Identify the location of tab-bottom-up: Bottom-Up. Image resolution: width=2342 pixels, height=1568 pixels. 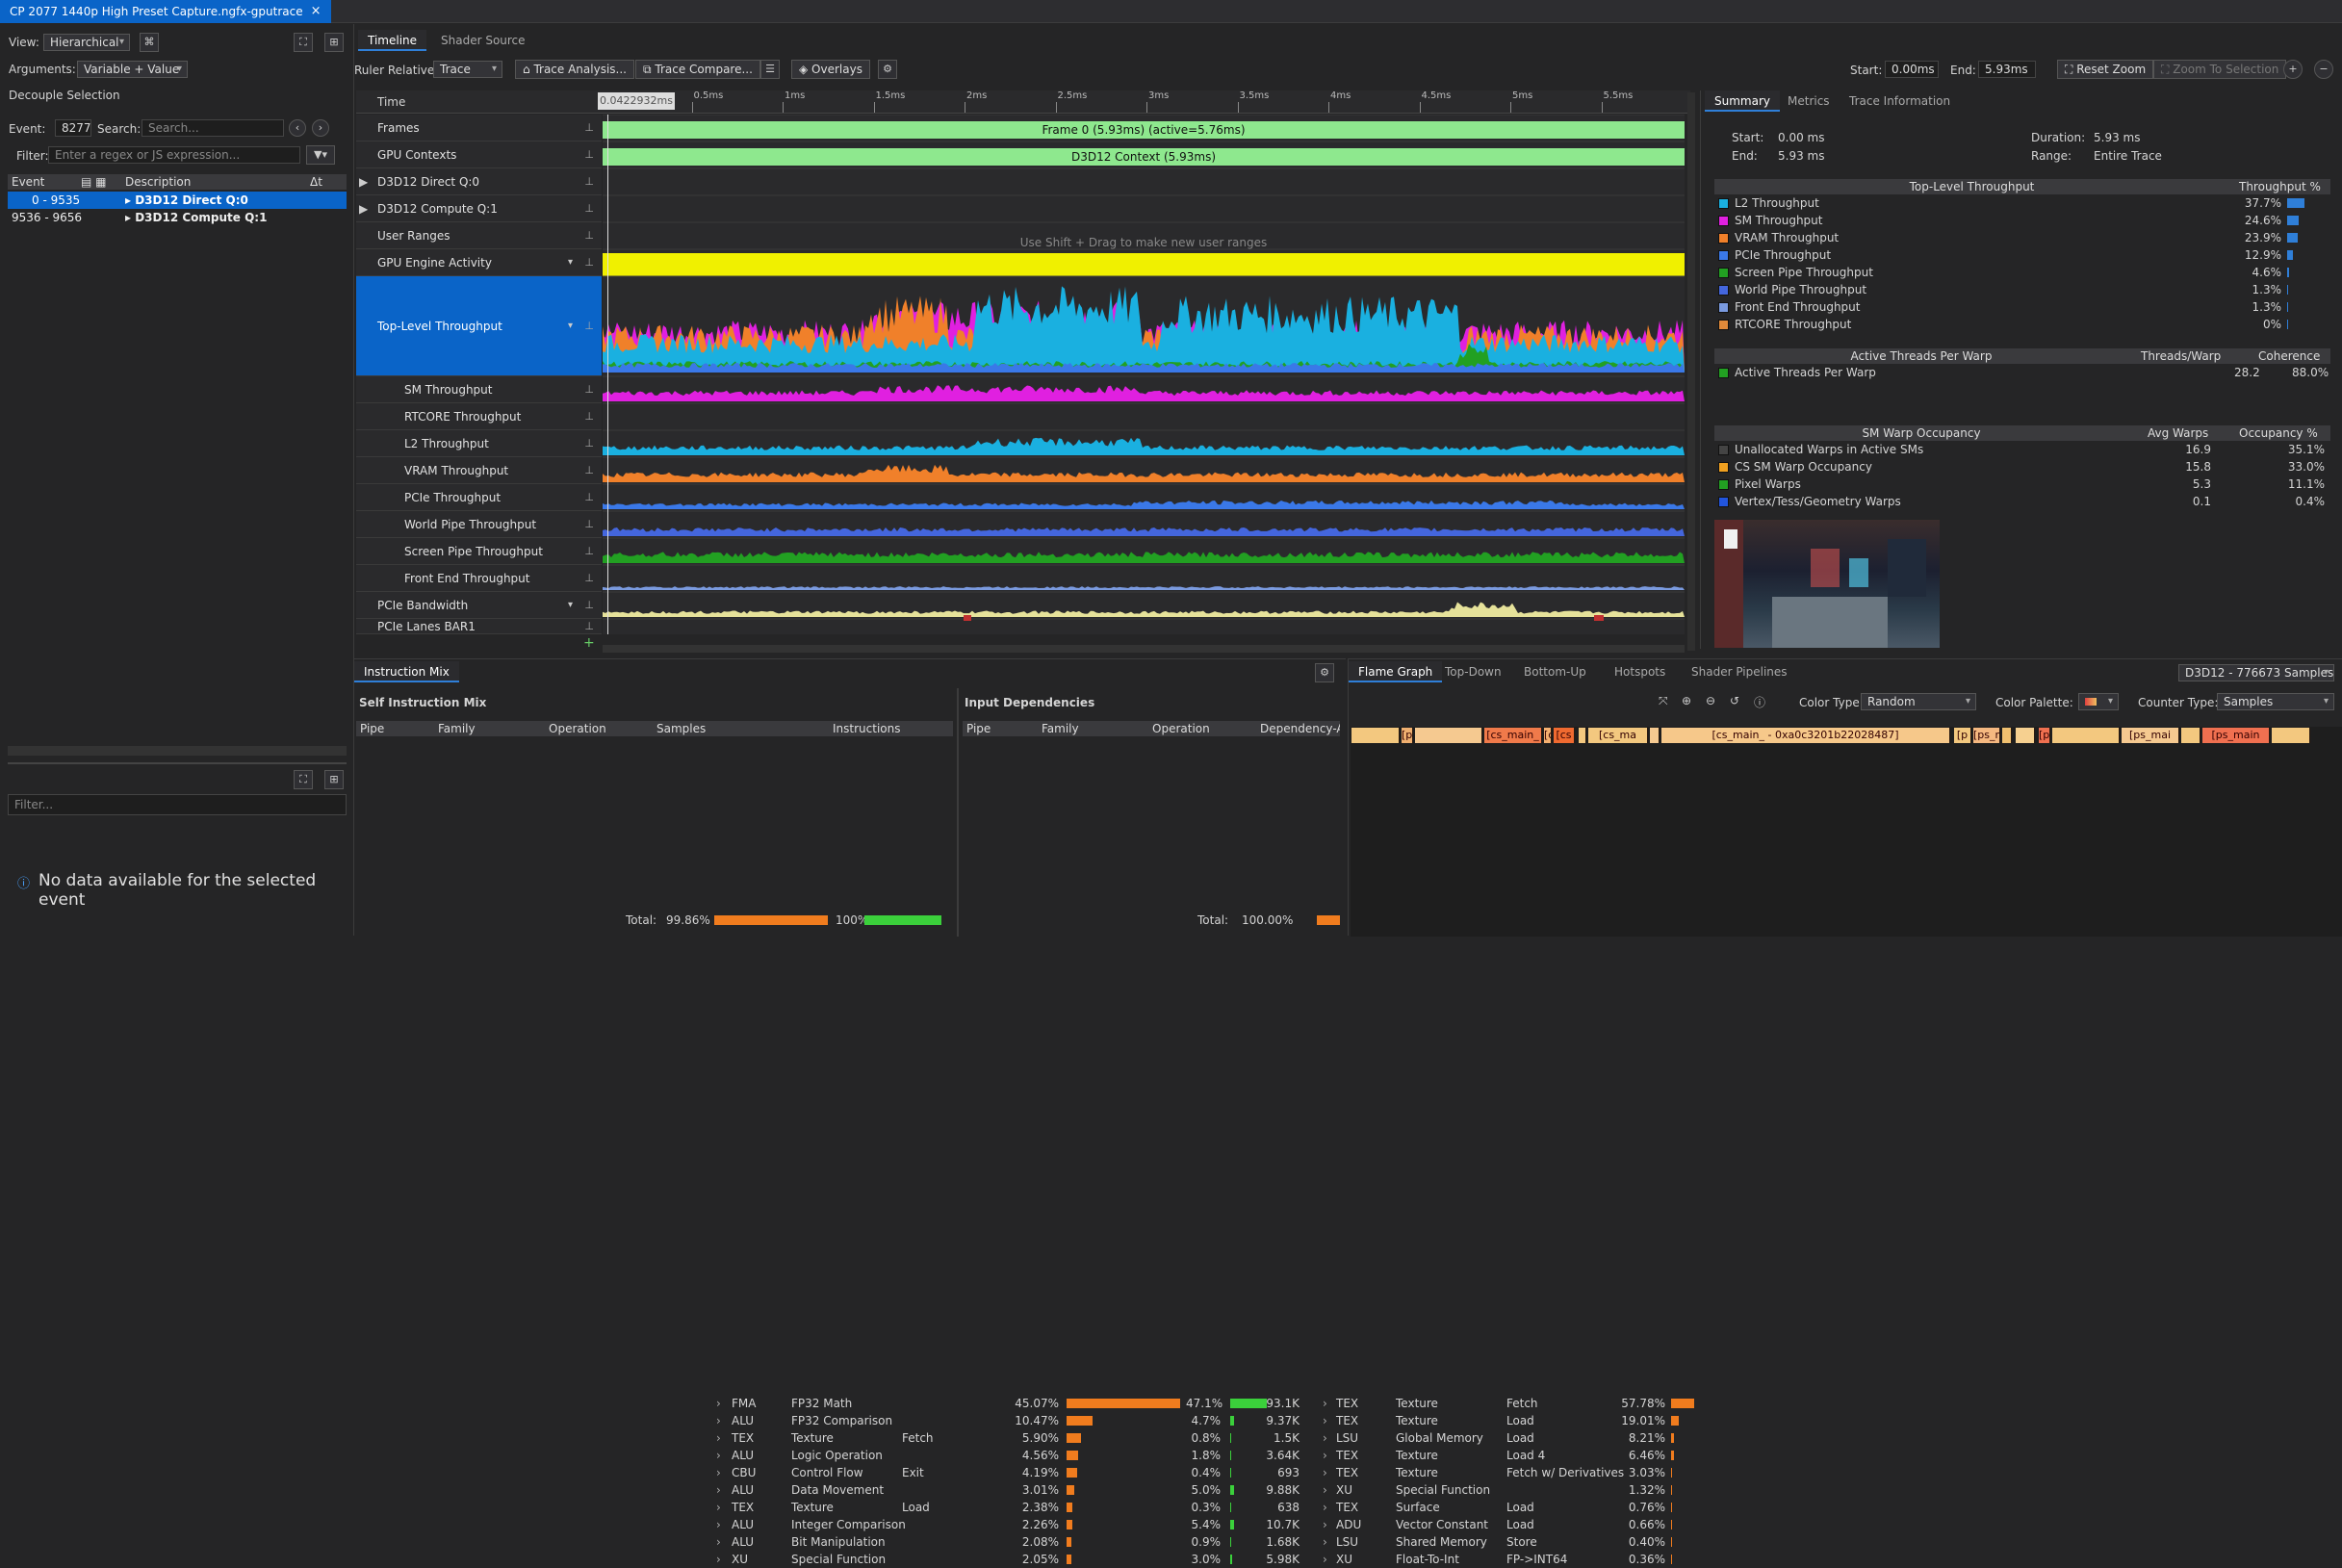
(1555, 671).